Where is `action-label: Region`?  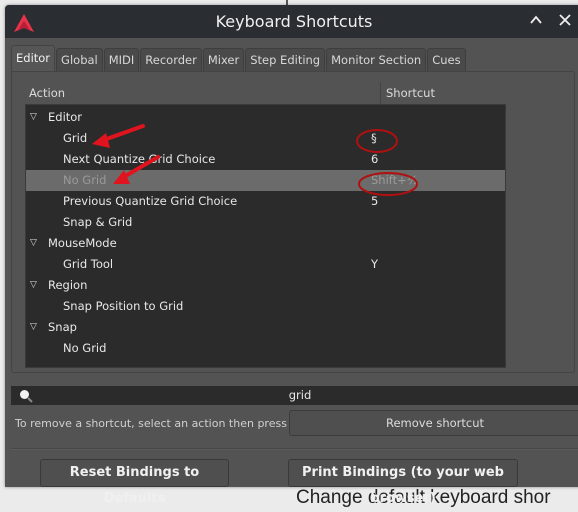 action-label: Region is located at coordinates (68, 285).